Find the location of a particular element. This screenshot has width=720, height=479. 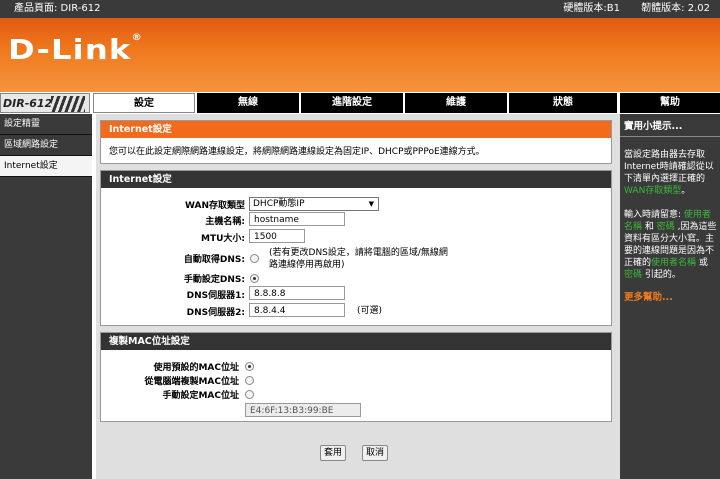

wan-type-select: DHCP動態IP ▼ is located at coordinates (314, 204).